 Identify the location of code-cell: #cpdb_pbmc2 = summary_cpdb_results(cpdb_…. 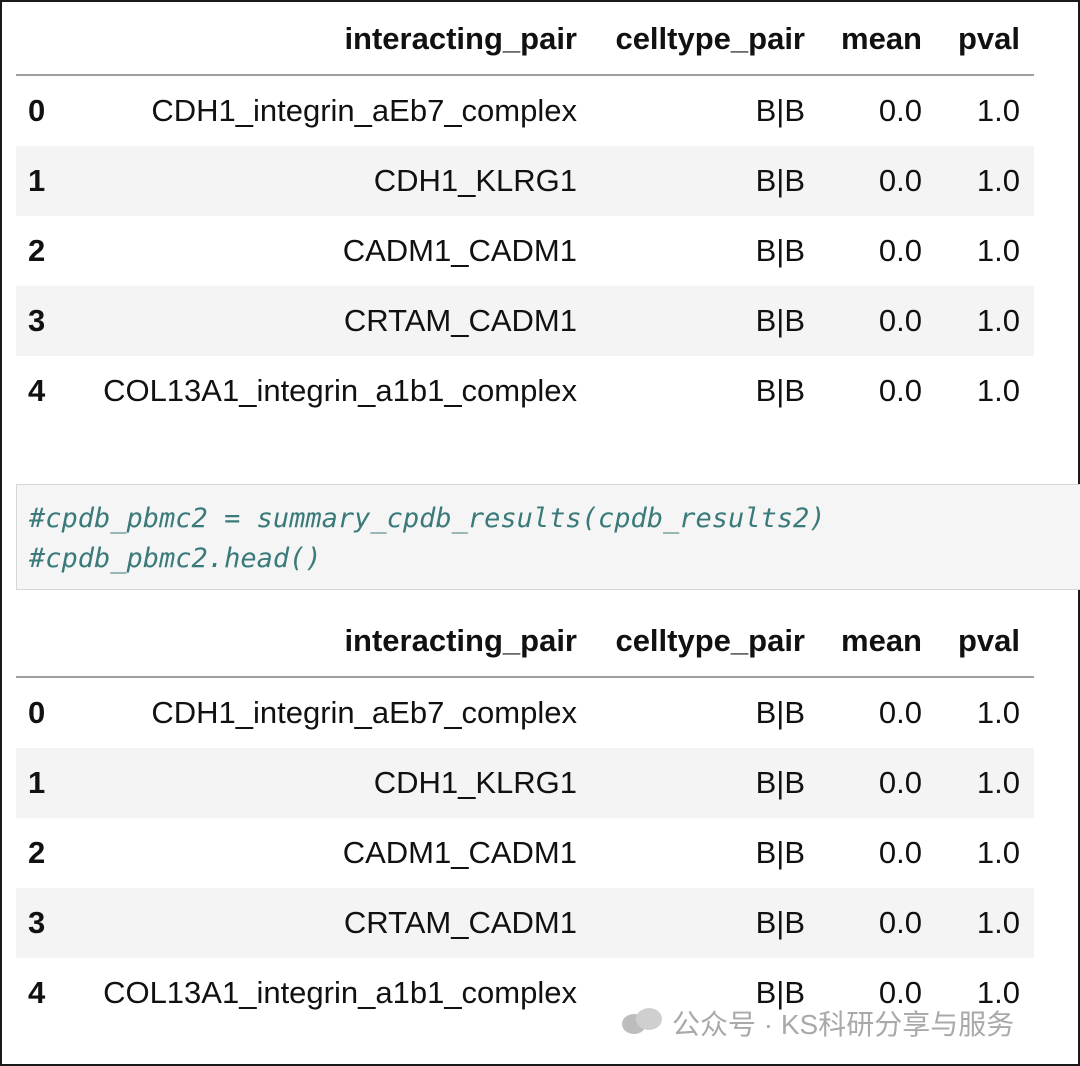
(548, 537).